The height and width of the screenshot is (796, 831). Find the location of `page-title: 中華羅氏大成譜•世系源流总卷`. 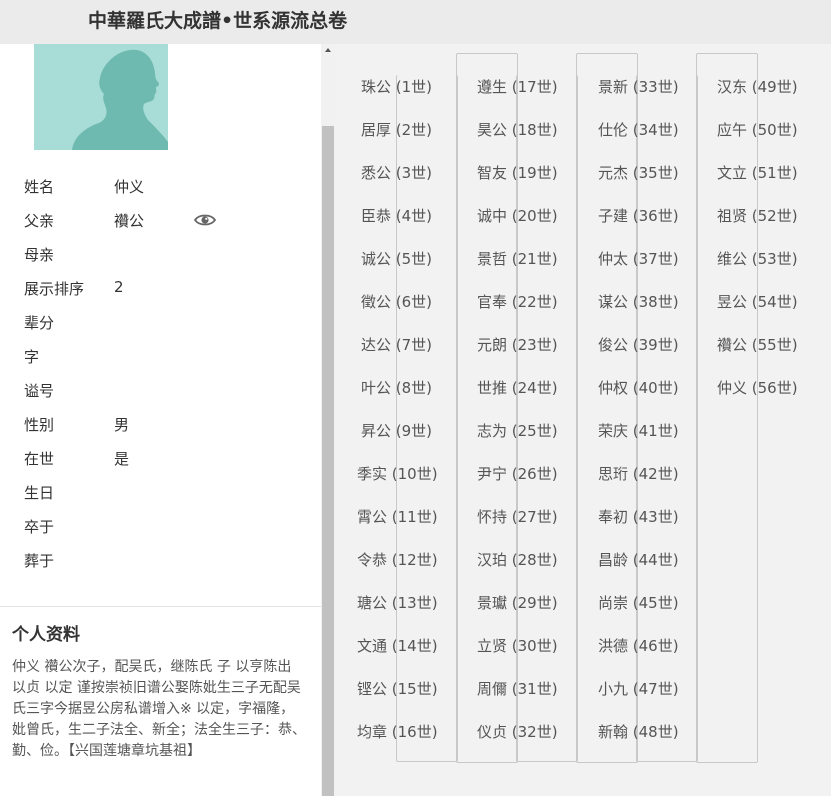

page-title: 中華羅氏大成譜•世系源流总卷 is located at coordinates (218, 21).